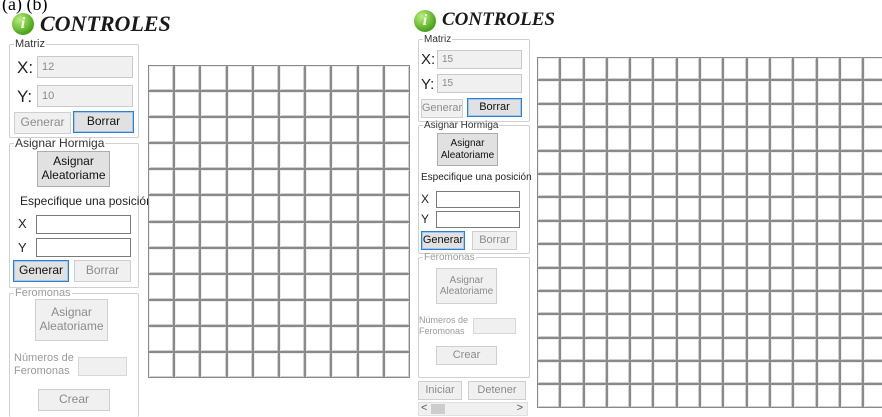  What do you see at coordinates (442, 108) in the screenshot?
I see `matriz-generar-button: Generar` at bounding box center [442, 108].